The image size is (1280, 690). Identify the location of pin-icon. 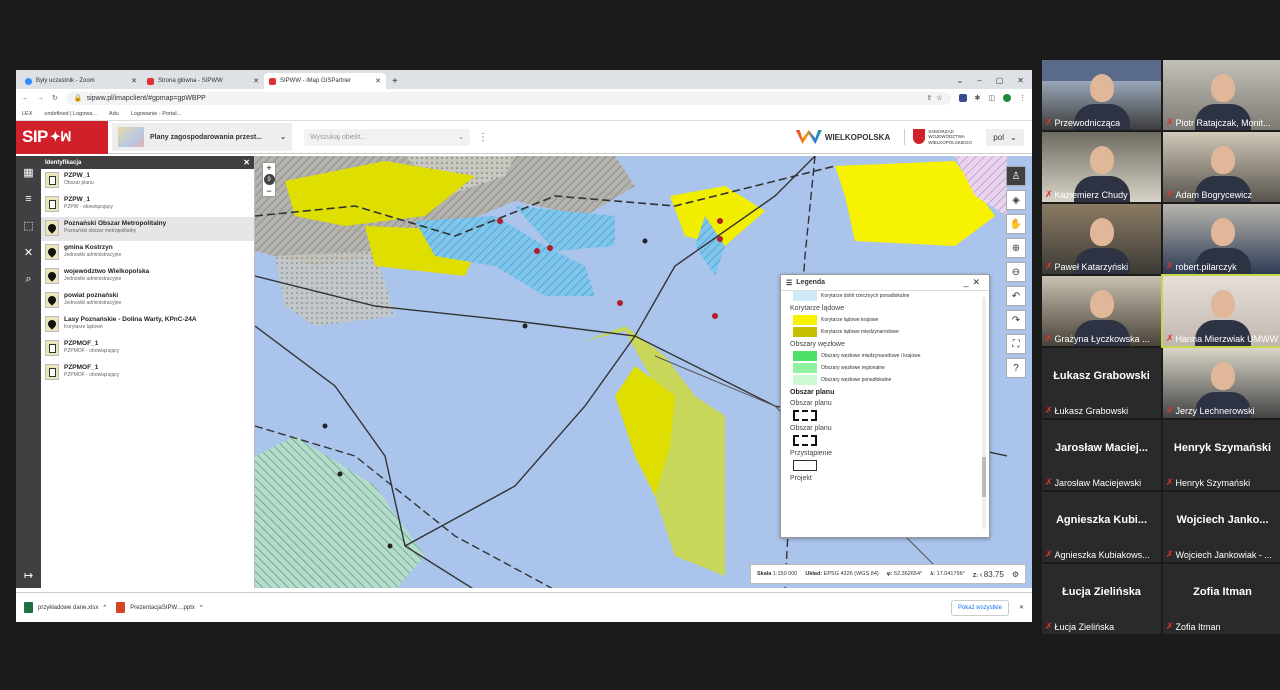
(52, 228).